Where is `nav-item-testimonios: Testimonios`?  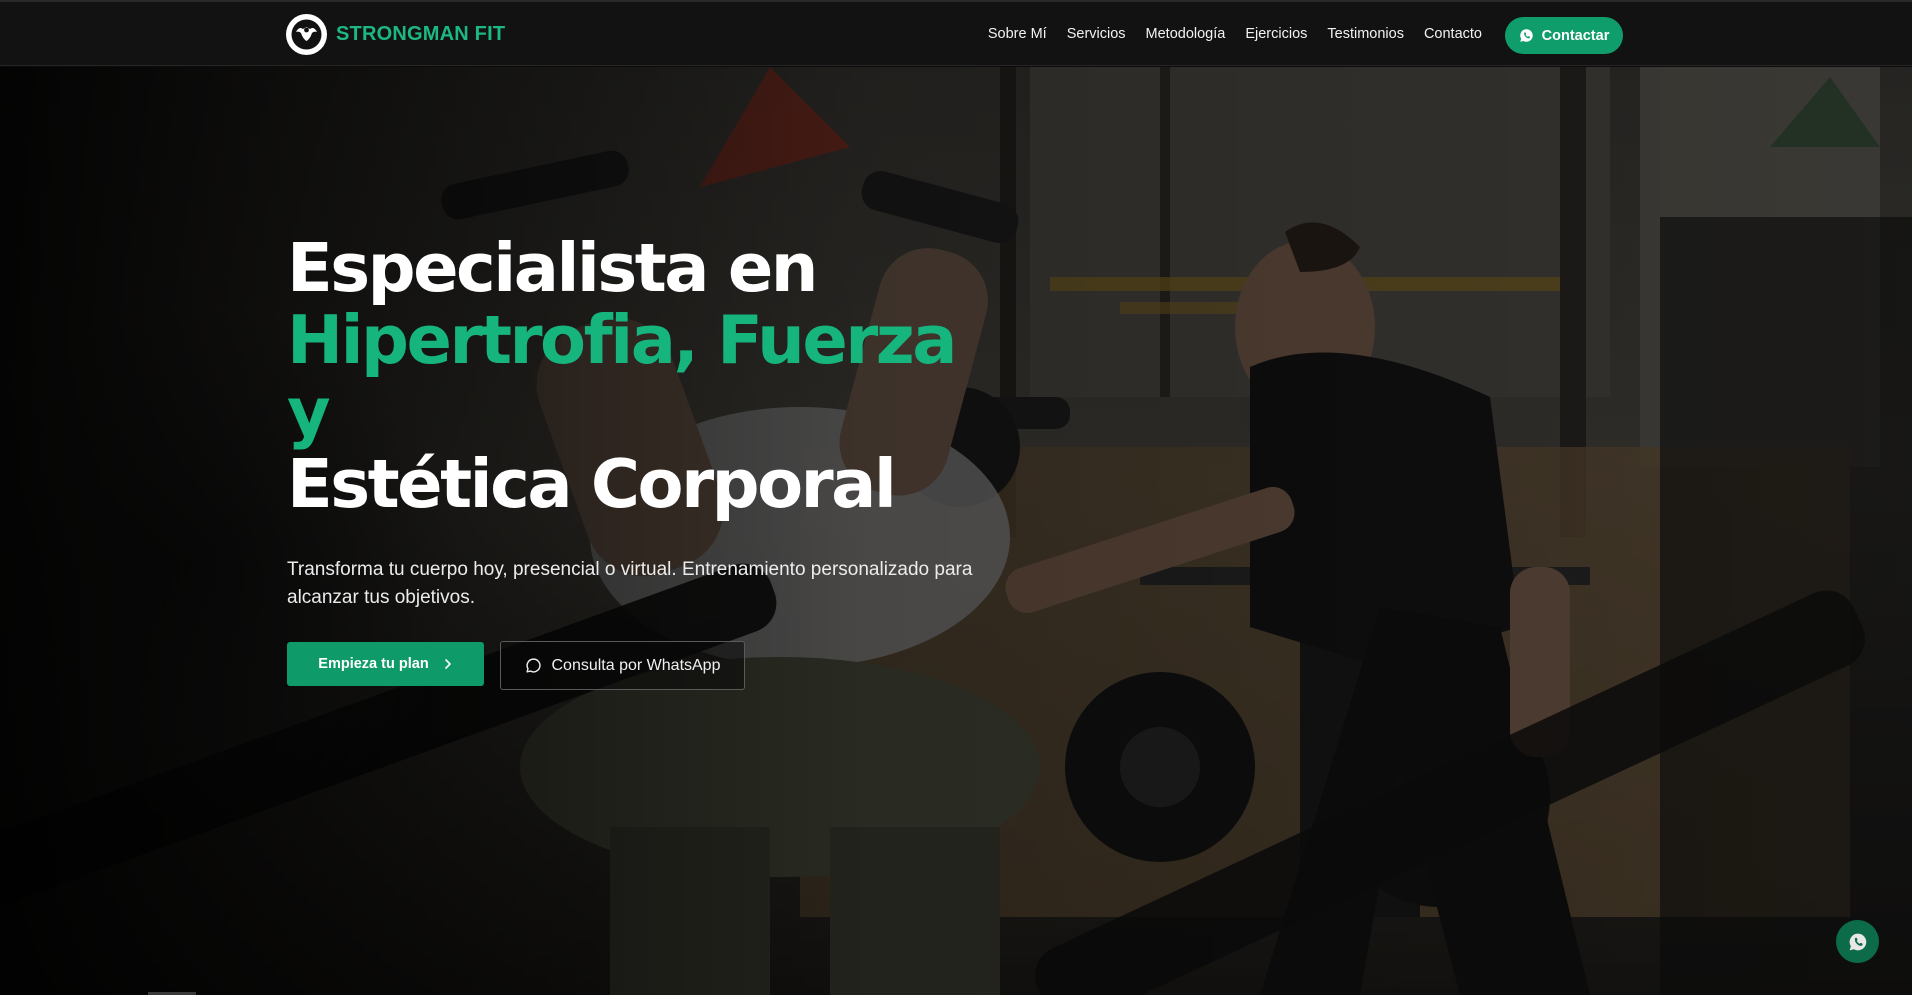
nav-item-testimonios: Testimonios is located at coordinates (1365, 34).